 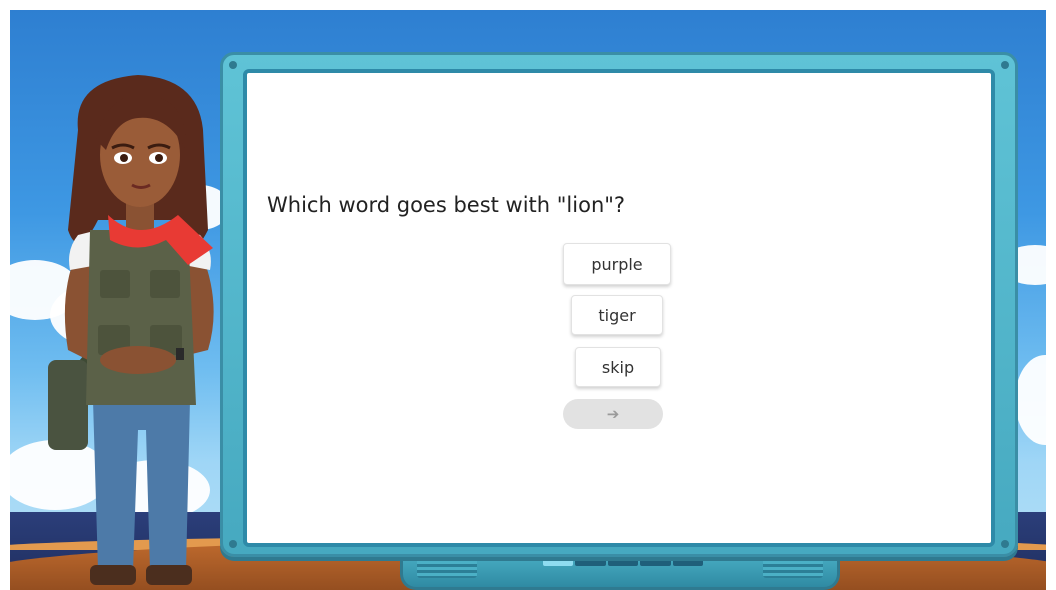 What do you see at coordinates (1030, 400) in the screenshot?
I see `cloud` at bounding box center [1030, 400].